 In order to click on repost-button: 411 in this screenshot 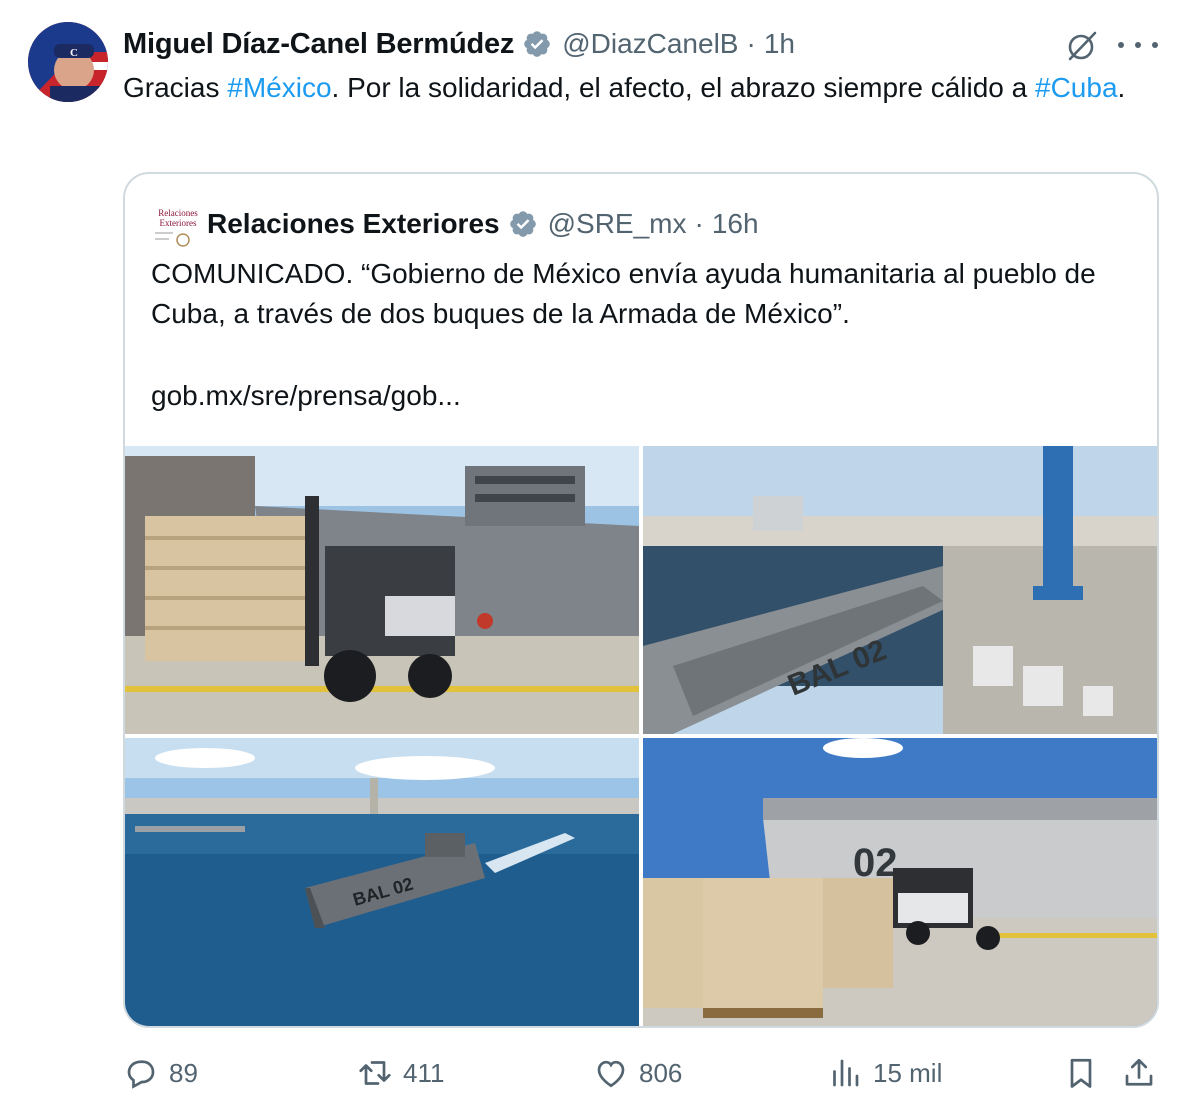, I will do `click(400, 1073)`.